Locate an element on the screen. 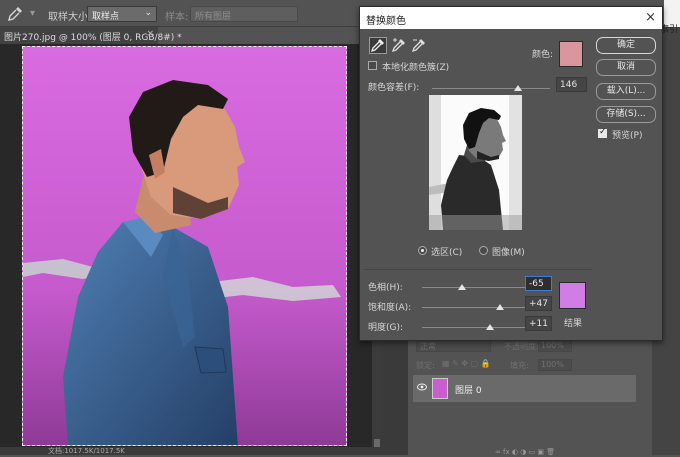  view-selection-label: 选区(C) is located at coordinates (447, 253).